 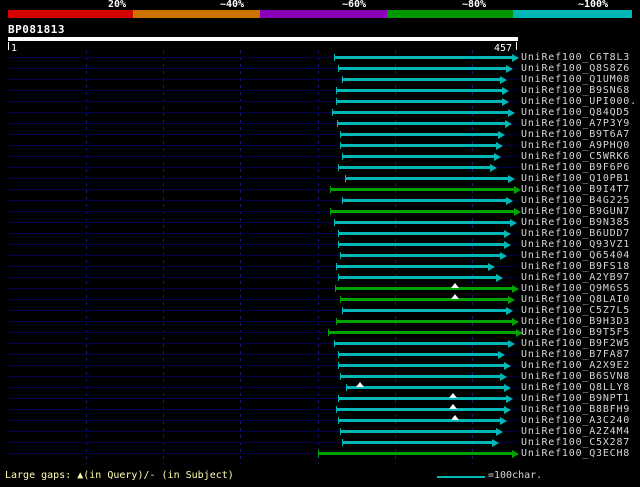 I want to click on alignment-row: UniRef100_Q8LLY8, so click(x=320, y=387).